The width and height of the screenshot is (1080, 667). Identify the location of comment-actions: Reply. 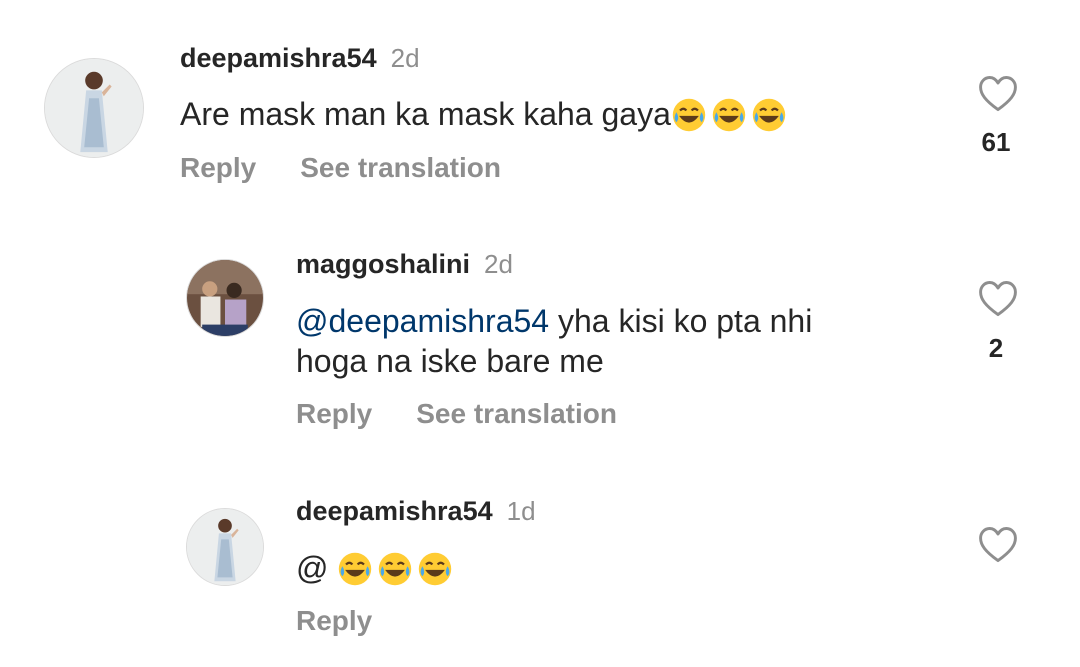
(334, 621).